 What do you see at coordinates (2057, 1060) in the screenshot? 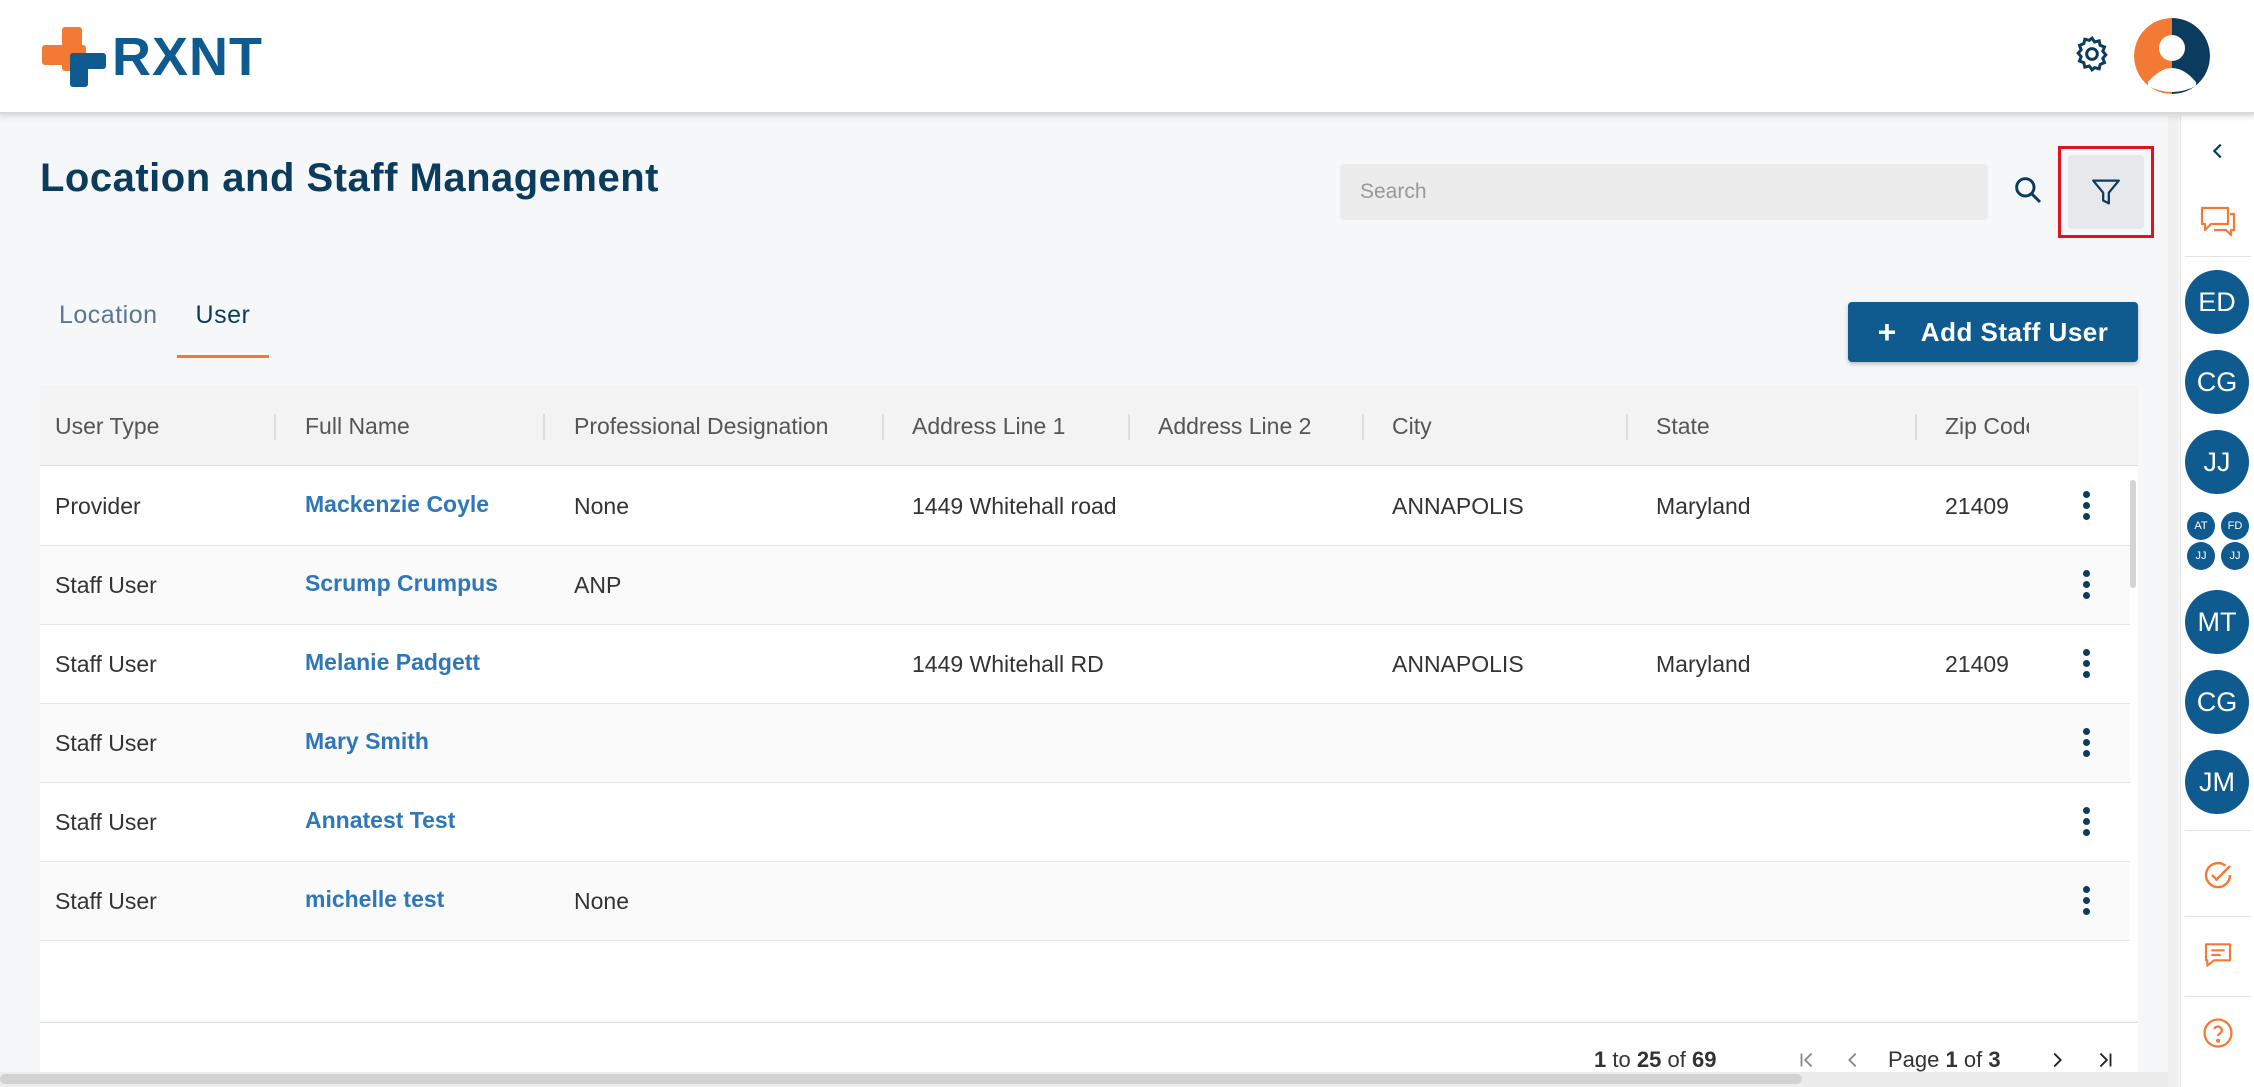
I see `next-page-icon` at bounding box center [2057, 1060].